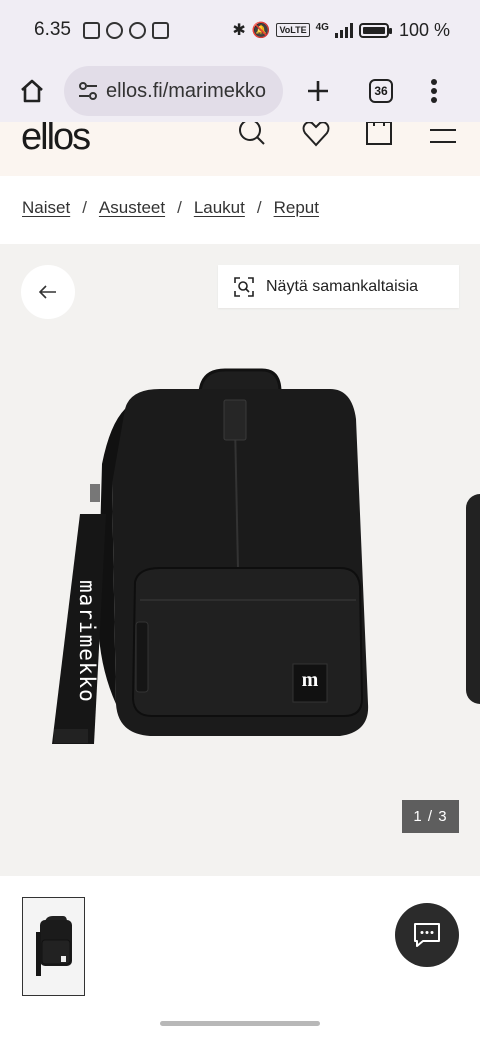  What do you see at coordinates (240, 149) in the screenshot?
I see `site-header: ellos` at bounding box center [240, 149].